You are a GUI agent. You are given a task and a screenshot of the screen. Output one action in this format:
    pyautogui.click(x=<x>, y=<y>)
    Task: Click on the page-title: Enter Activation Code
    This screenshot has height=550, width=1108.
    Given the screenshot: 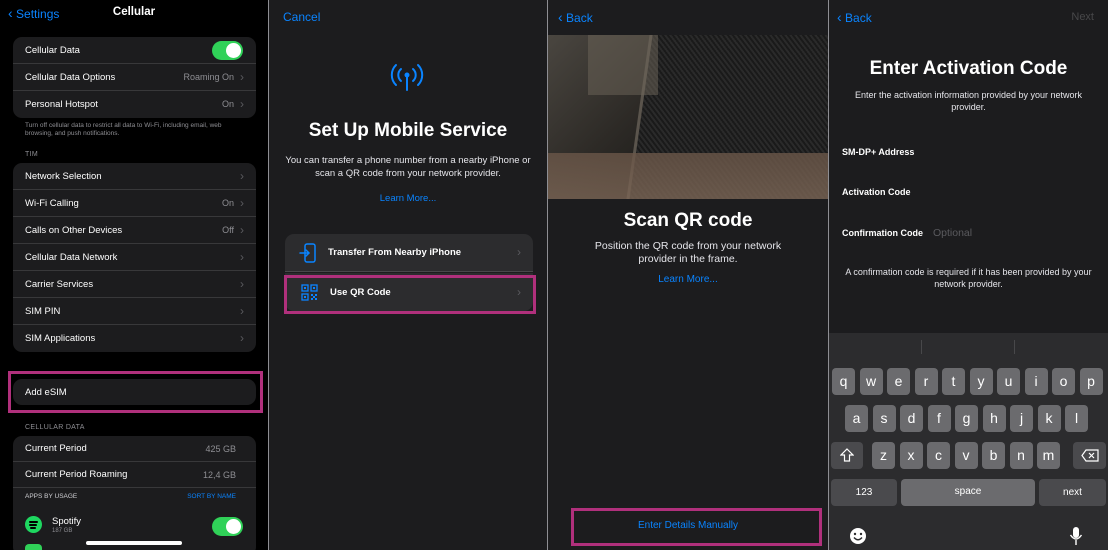 What is the action you would take?
    pyautogui.click(x=968, y=68)
    